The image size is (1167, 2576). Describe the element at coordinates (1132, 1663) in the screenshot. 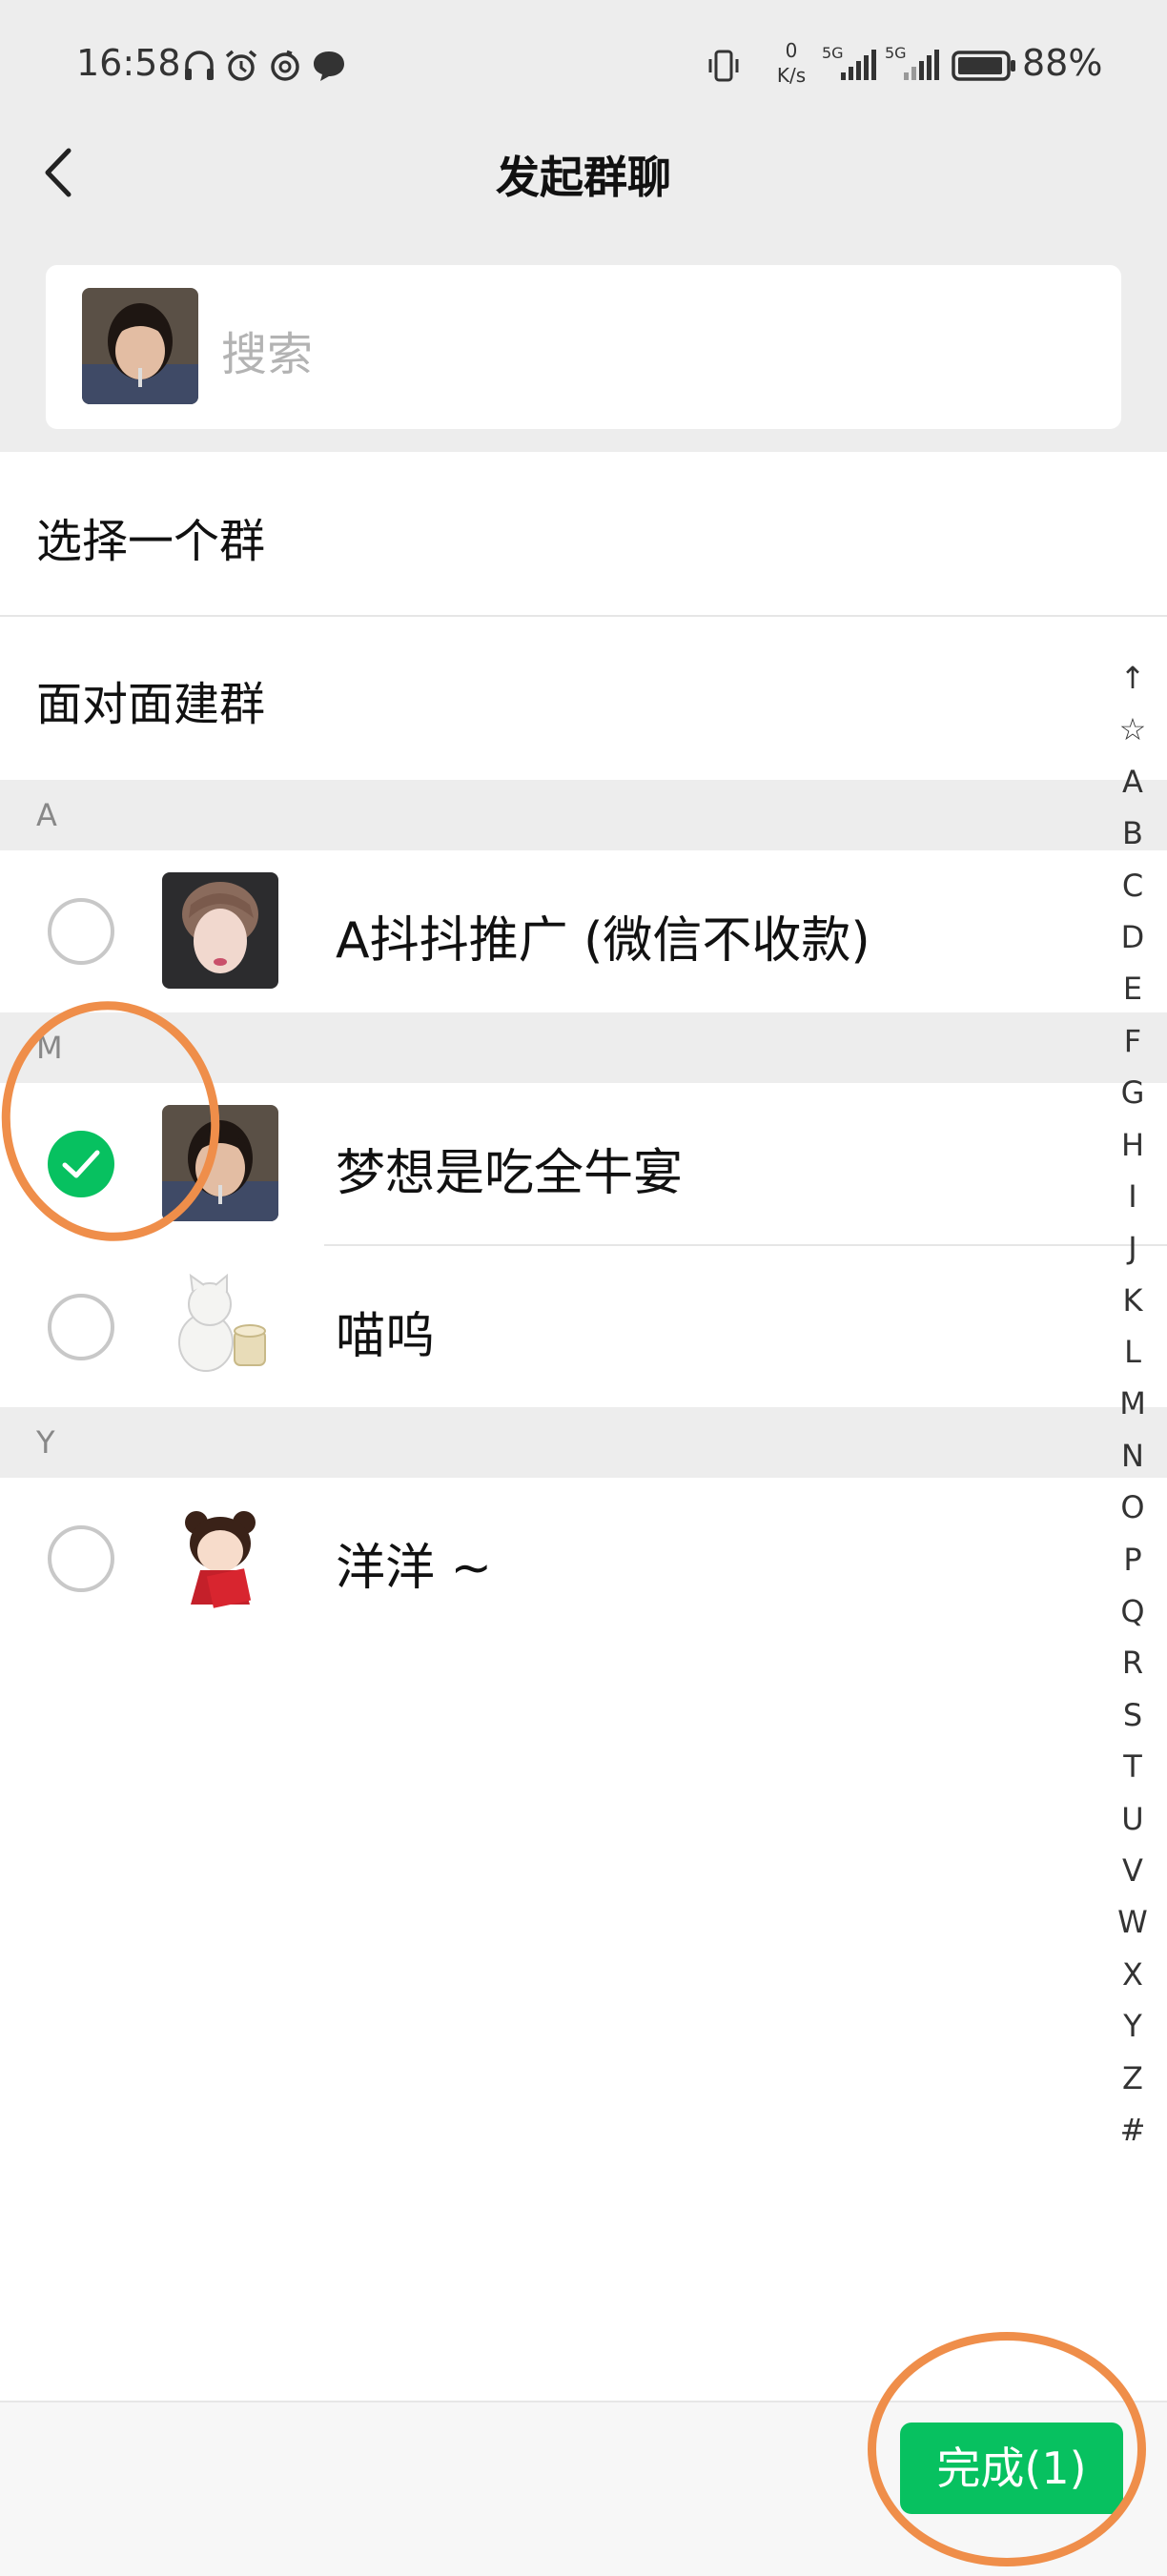

I see `index-letter: R` at that location.